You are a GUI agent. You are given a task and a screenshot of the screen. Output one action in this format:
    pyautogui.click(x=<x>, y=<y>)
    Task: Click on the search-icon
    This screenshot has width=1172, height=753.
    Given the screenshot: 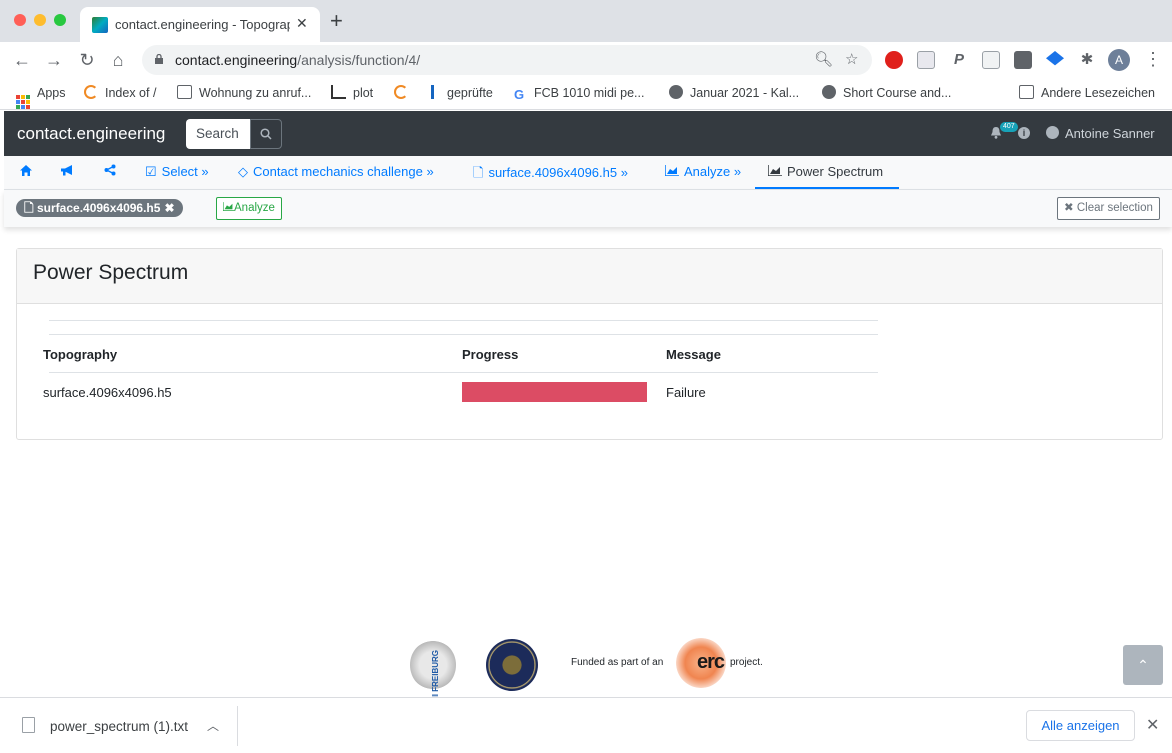 What is the action you would take?
    pyautogui.click(x=266, y=134)
    